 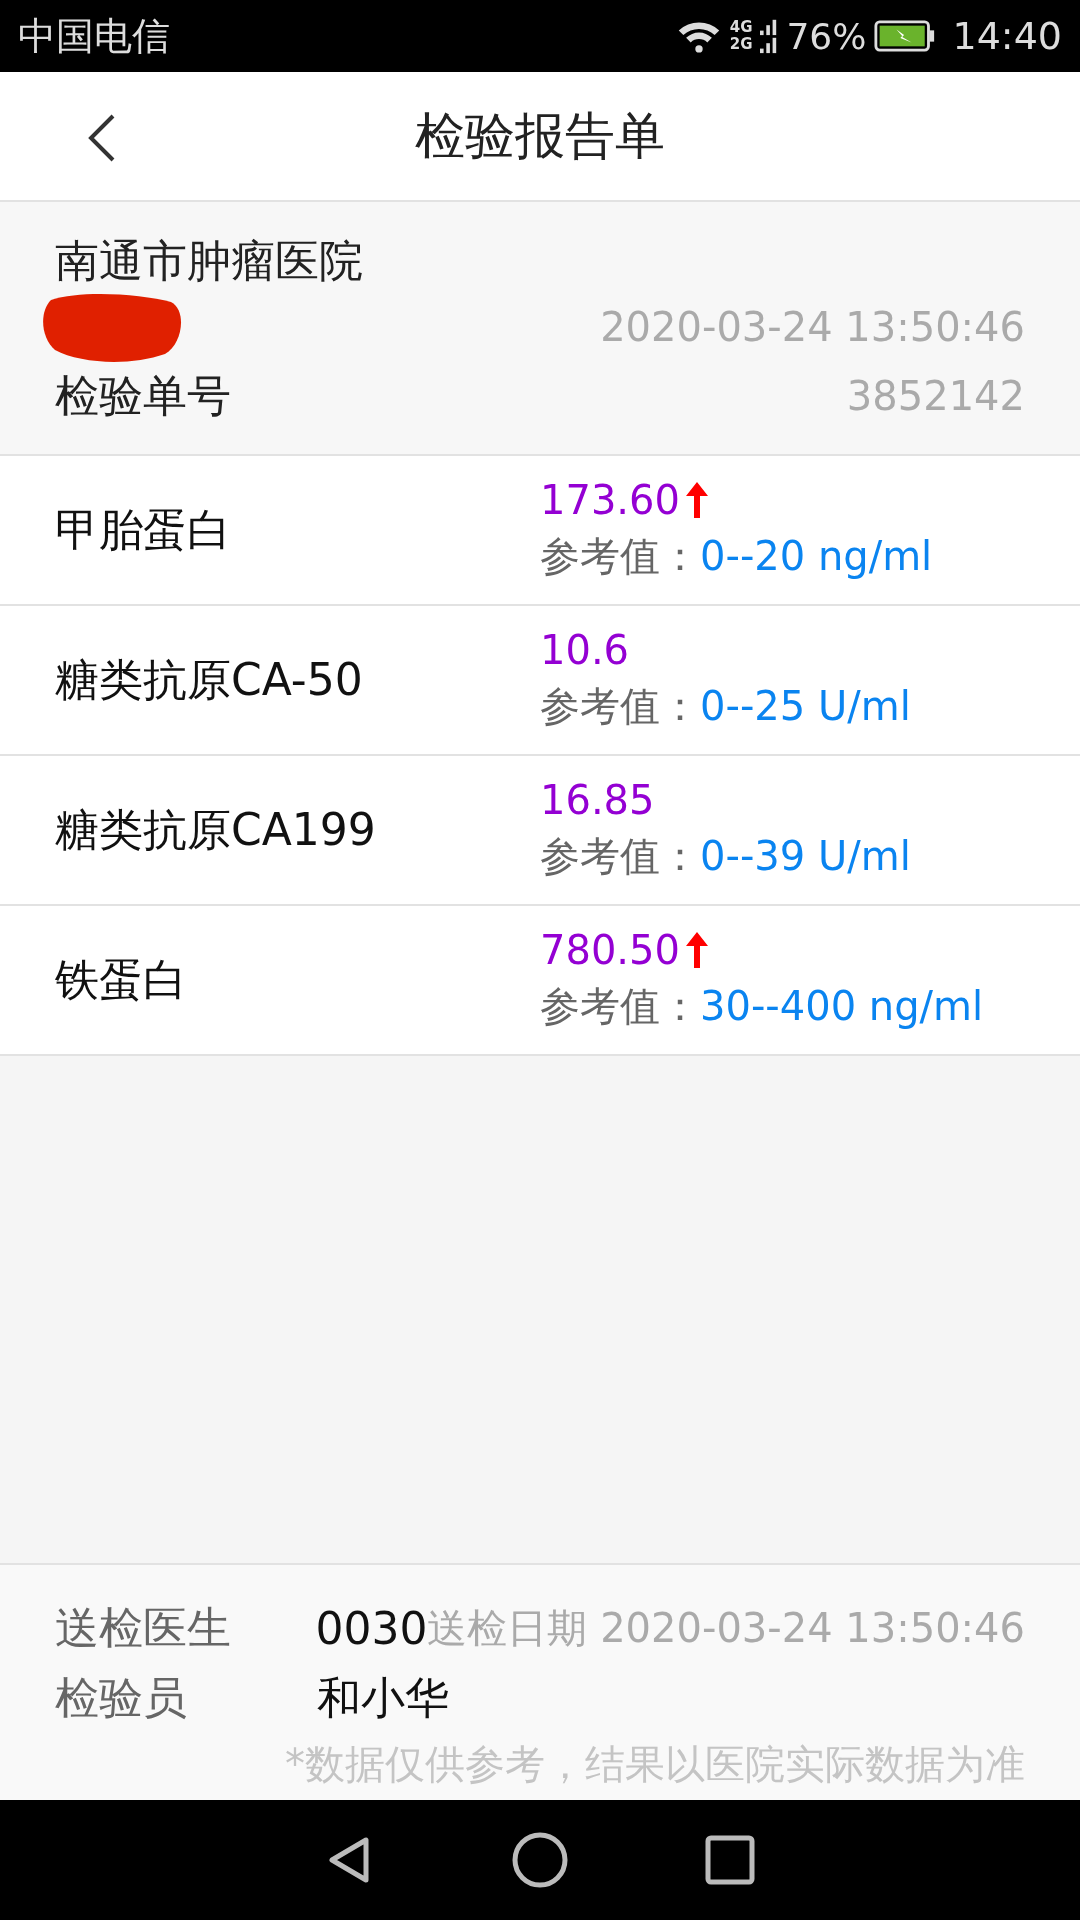 What do you see at coordinates (726, 1628) in the screenshot?
I see `send-date: 送检日期 2020-03-24 13:50:46` at bounding box center [726, 1628].